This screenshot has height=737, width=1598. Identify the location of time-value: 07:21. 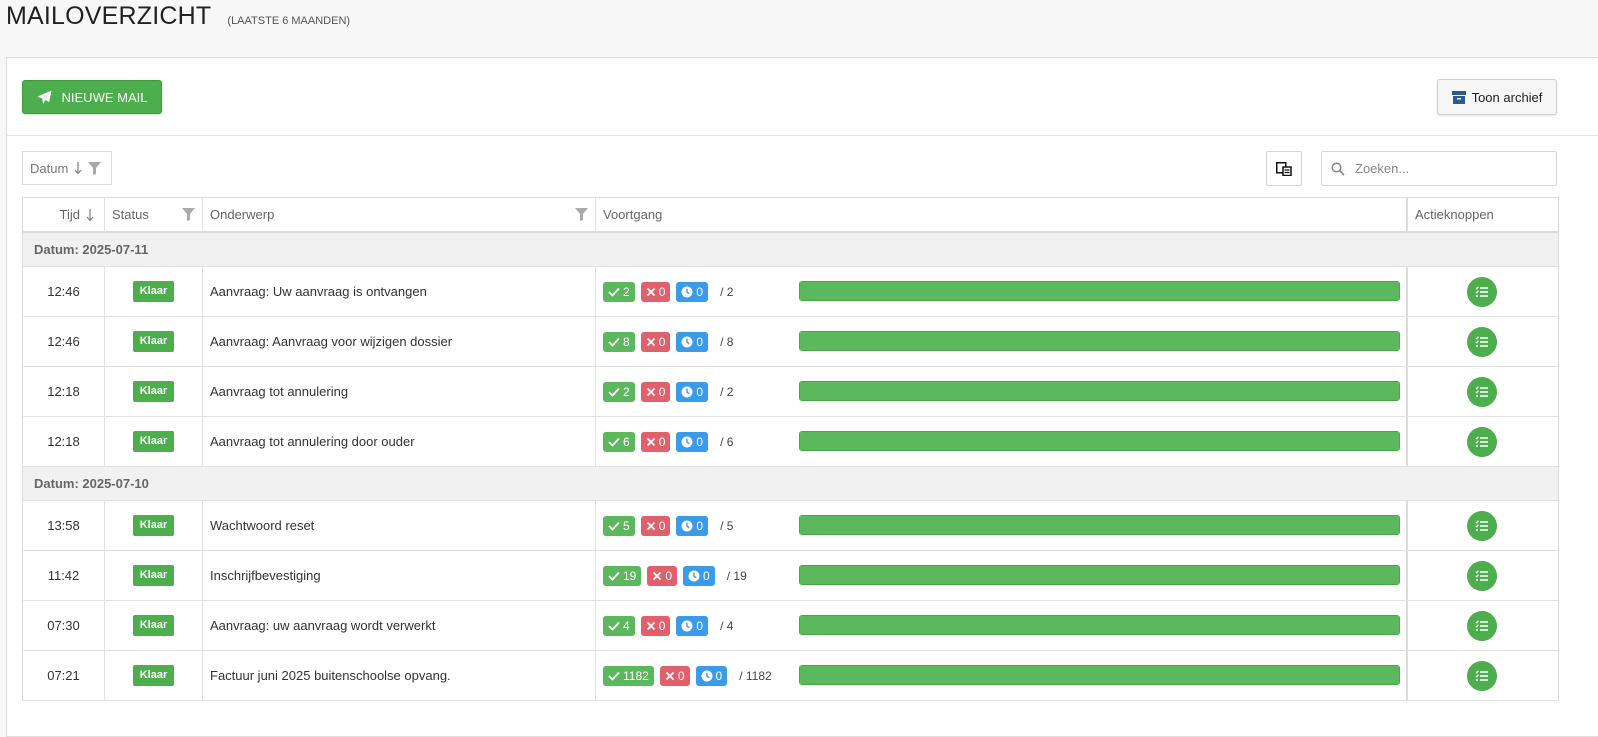
(63, 675).